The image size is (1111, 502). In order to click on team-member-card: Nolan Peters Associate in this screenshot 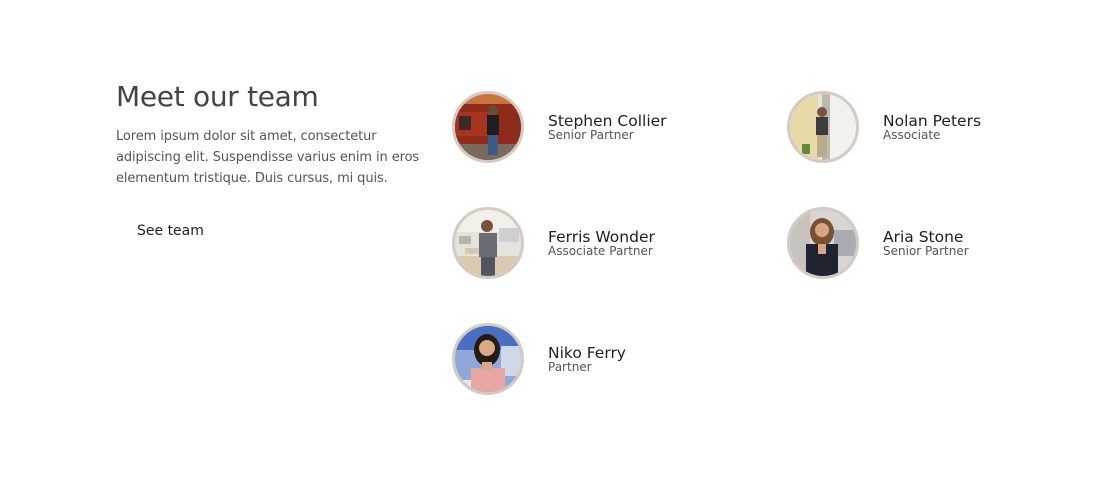, I will do `click(937, 127)`.